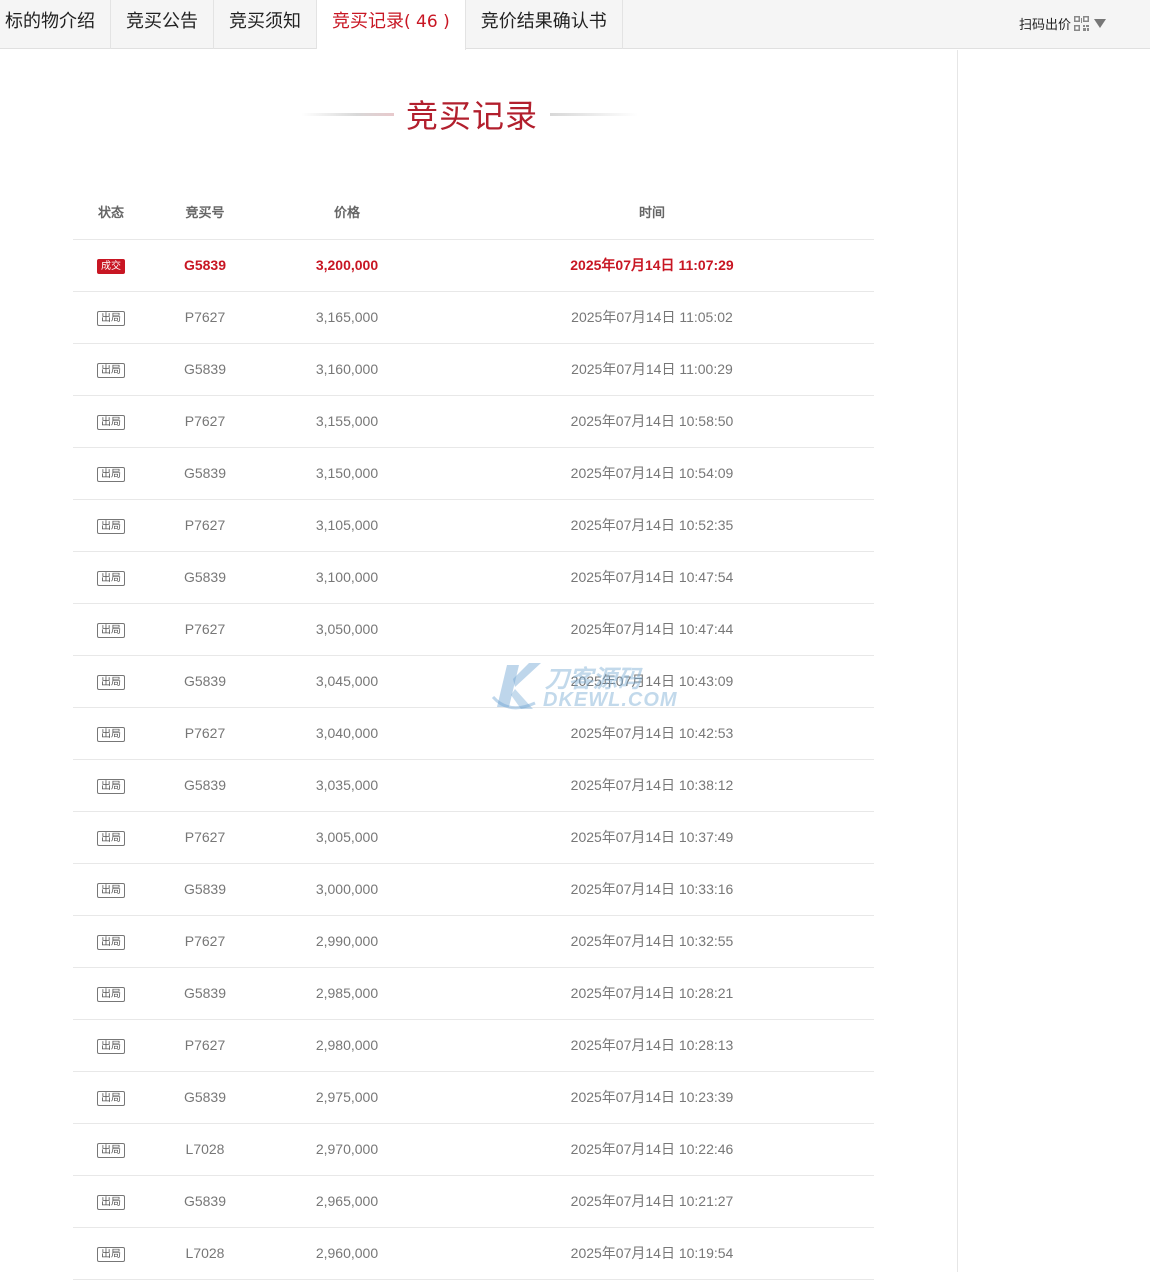 The height and width of the screenshot is (1280, 1150). I want to click on table-row: 出局 P7627 2,980,000 2025年07月14日 10:28:13, so click(473, 1046).